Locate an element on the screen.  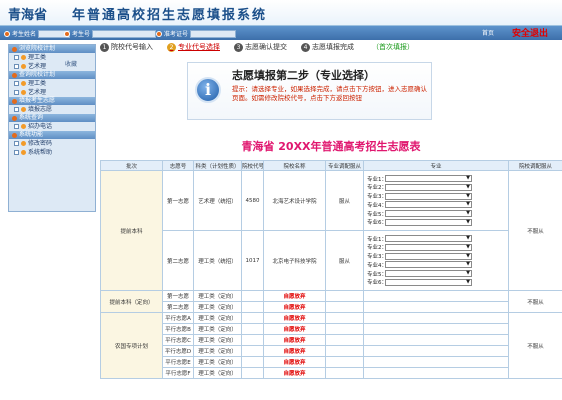
sidebar-item-phone: 招办电话 is located at coordinates (52, 126).